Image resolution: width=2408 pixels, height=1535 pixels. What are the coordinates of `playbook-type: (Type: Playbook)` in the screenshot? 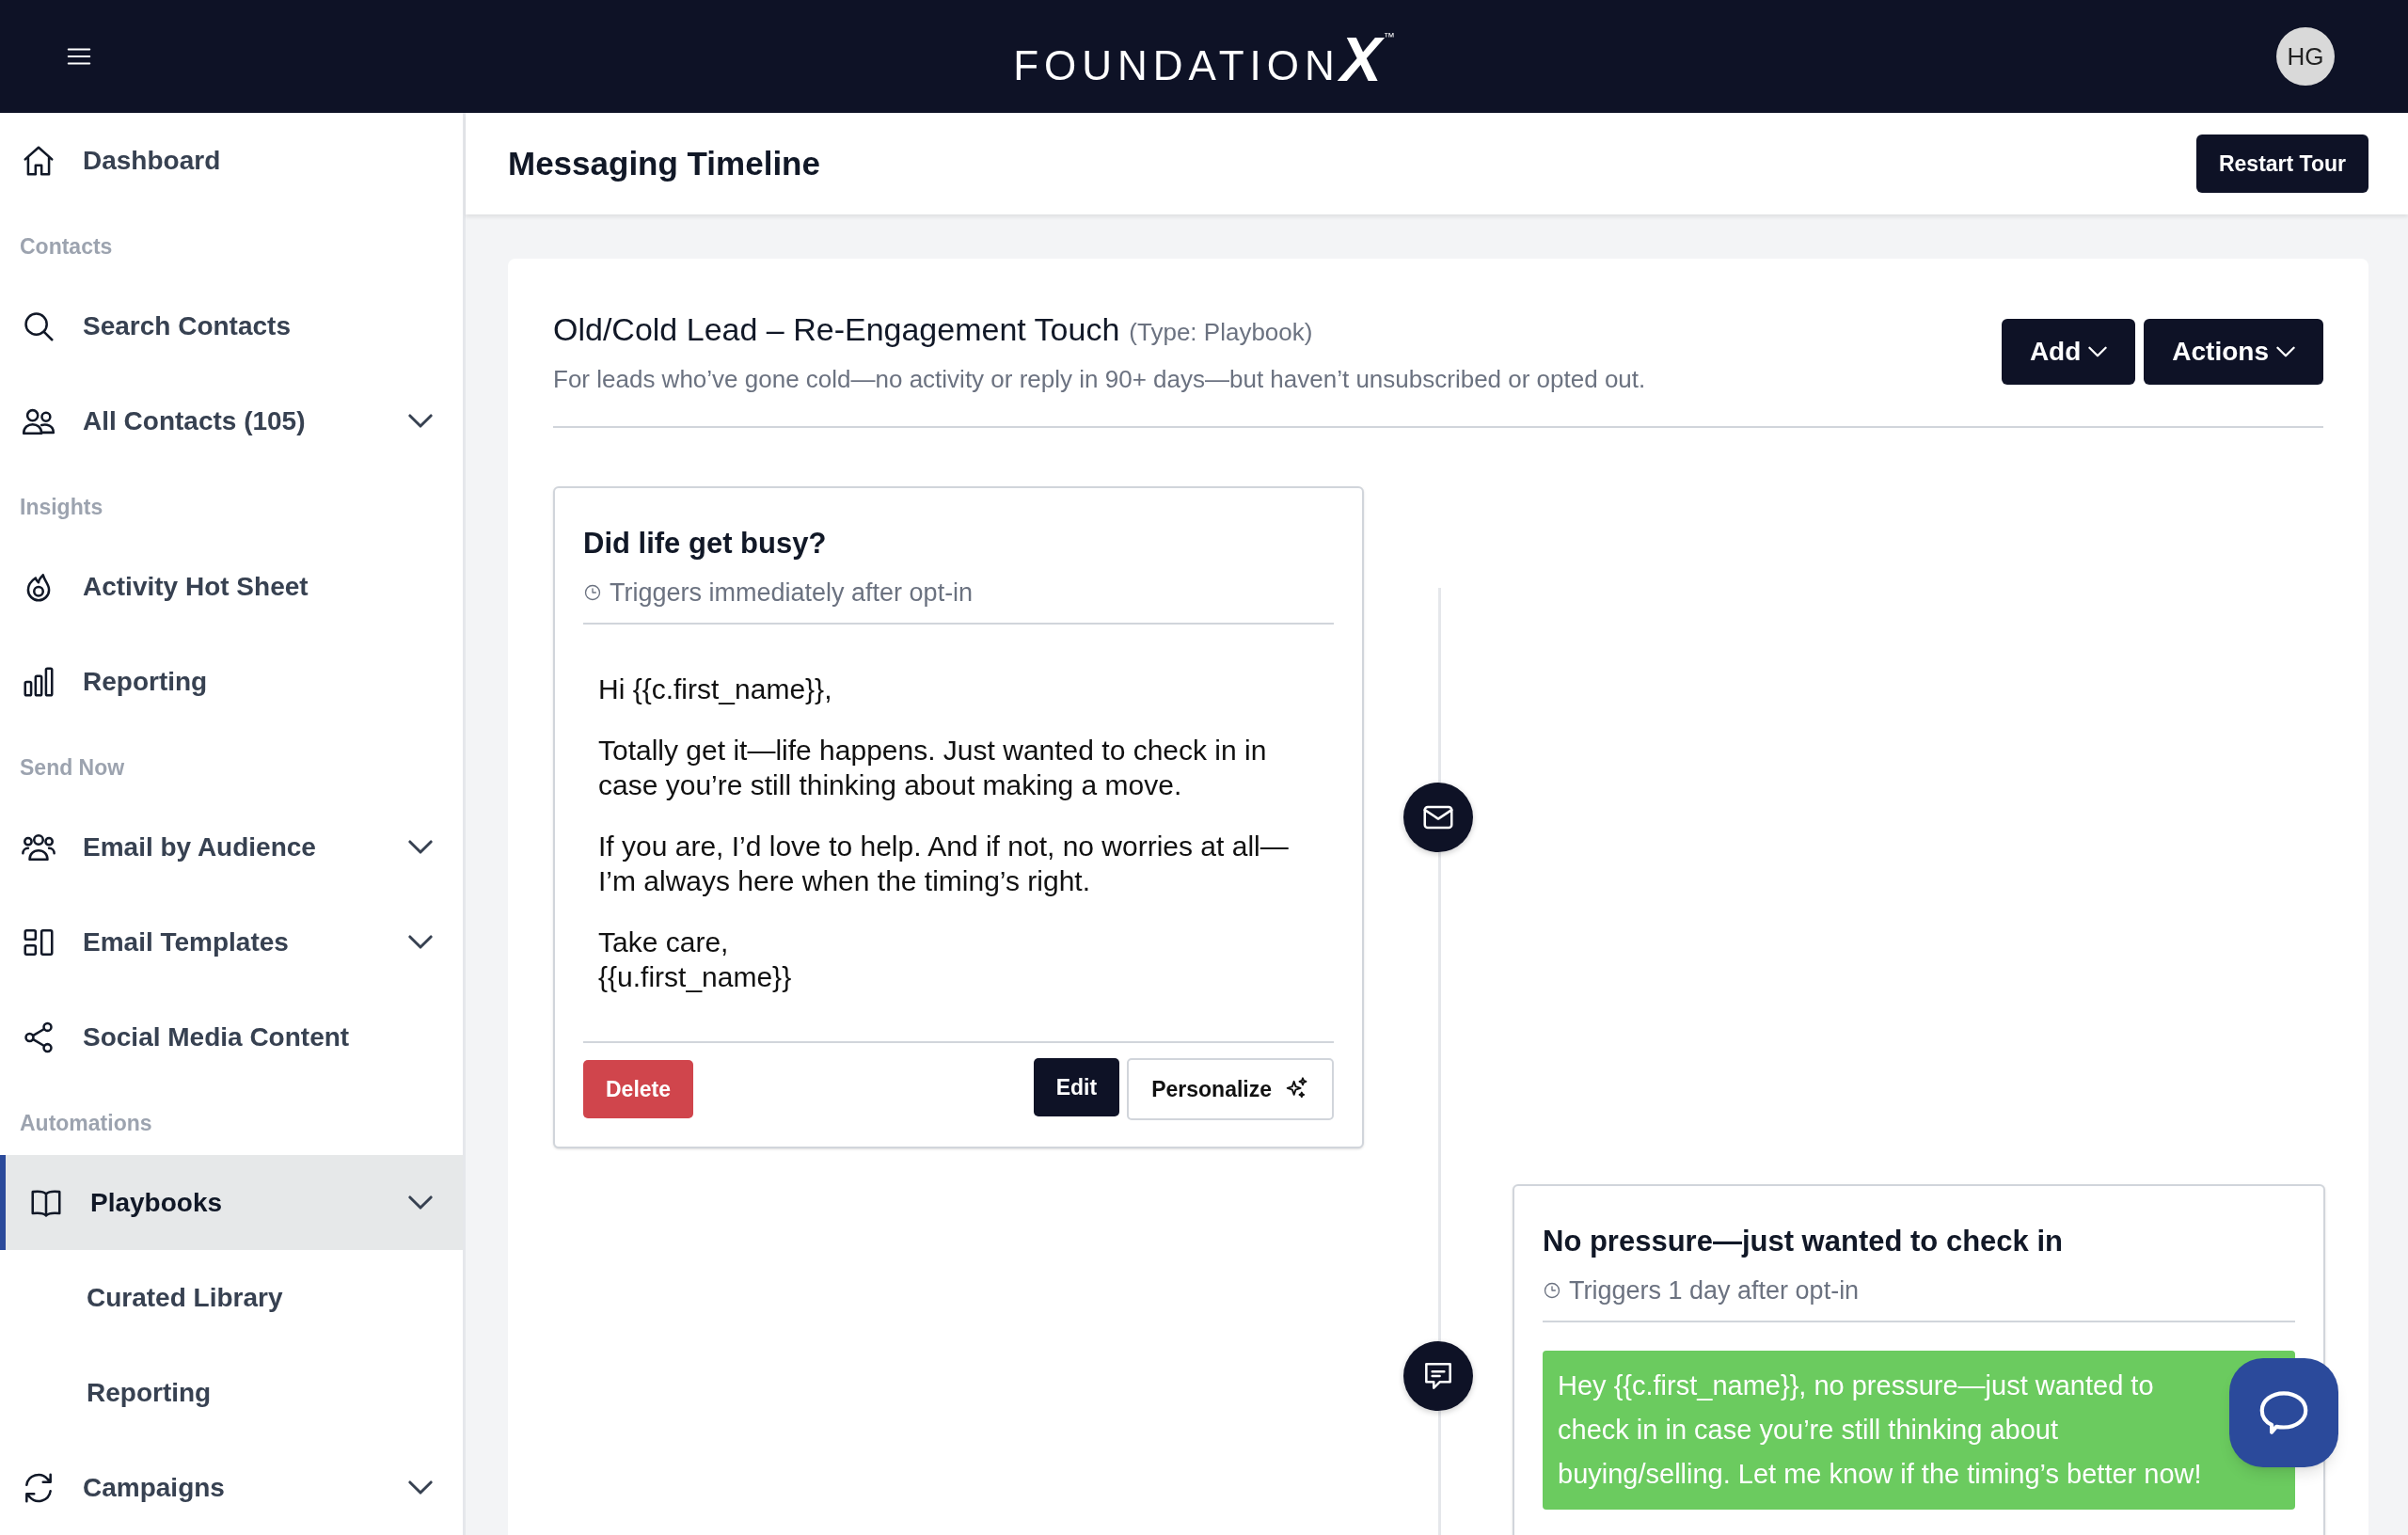 It's located at (1221, 332).